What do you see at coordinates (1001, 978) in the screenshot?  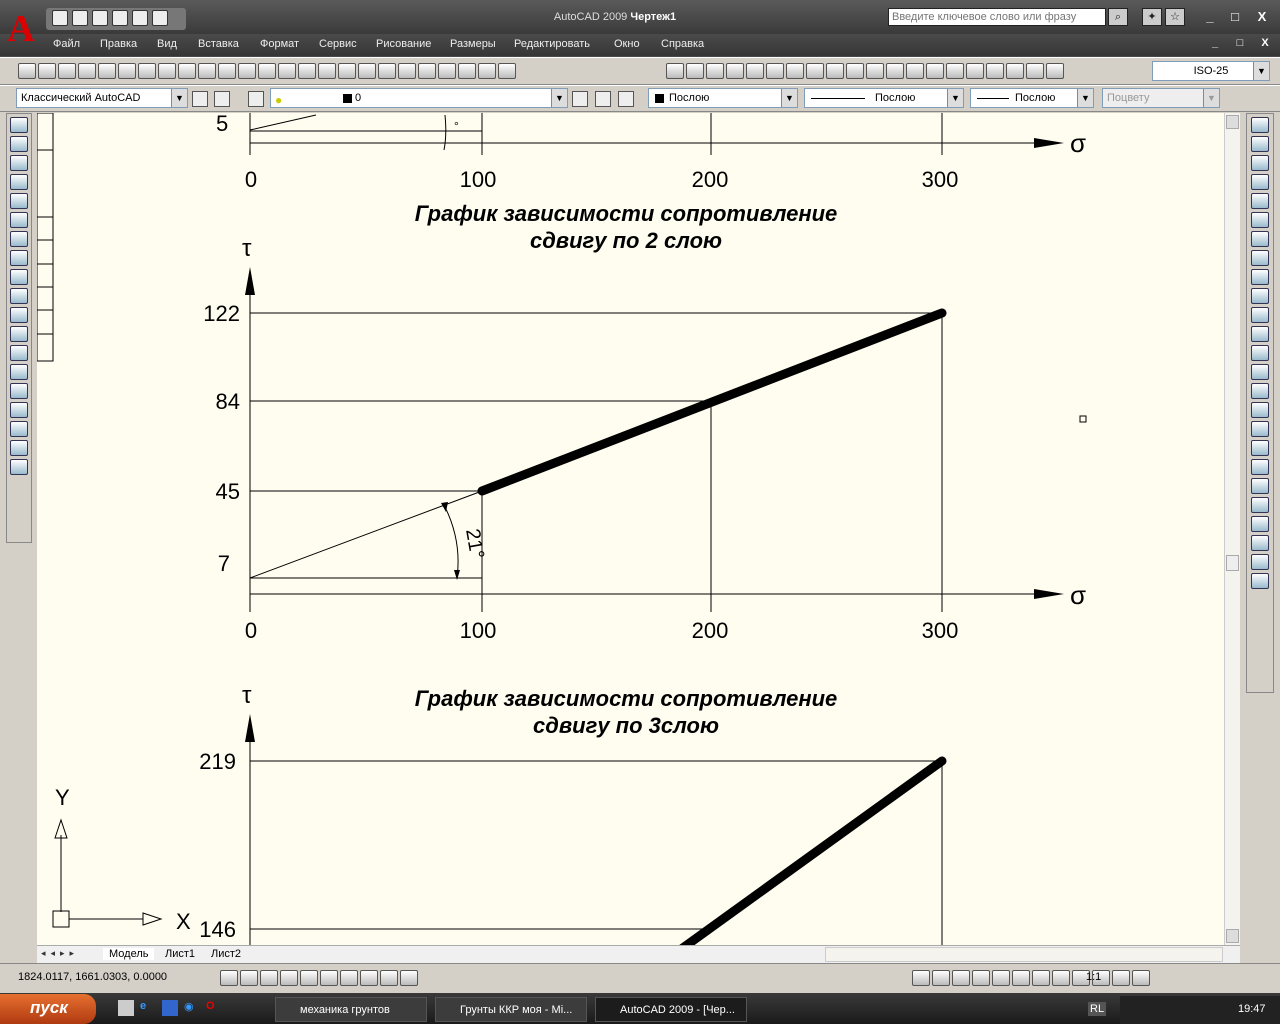 I see `steering-wheel-icon` at bounding box center [1001, 978].